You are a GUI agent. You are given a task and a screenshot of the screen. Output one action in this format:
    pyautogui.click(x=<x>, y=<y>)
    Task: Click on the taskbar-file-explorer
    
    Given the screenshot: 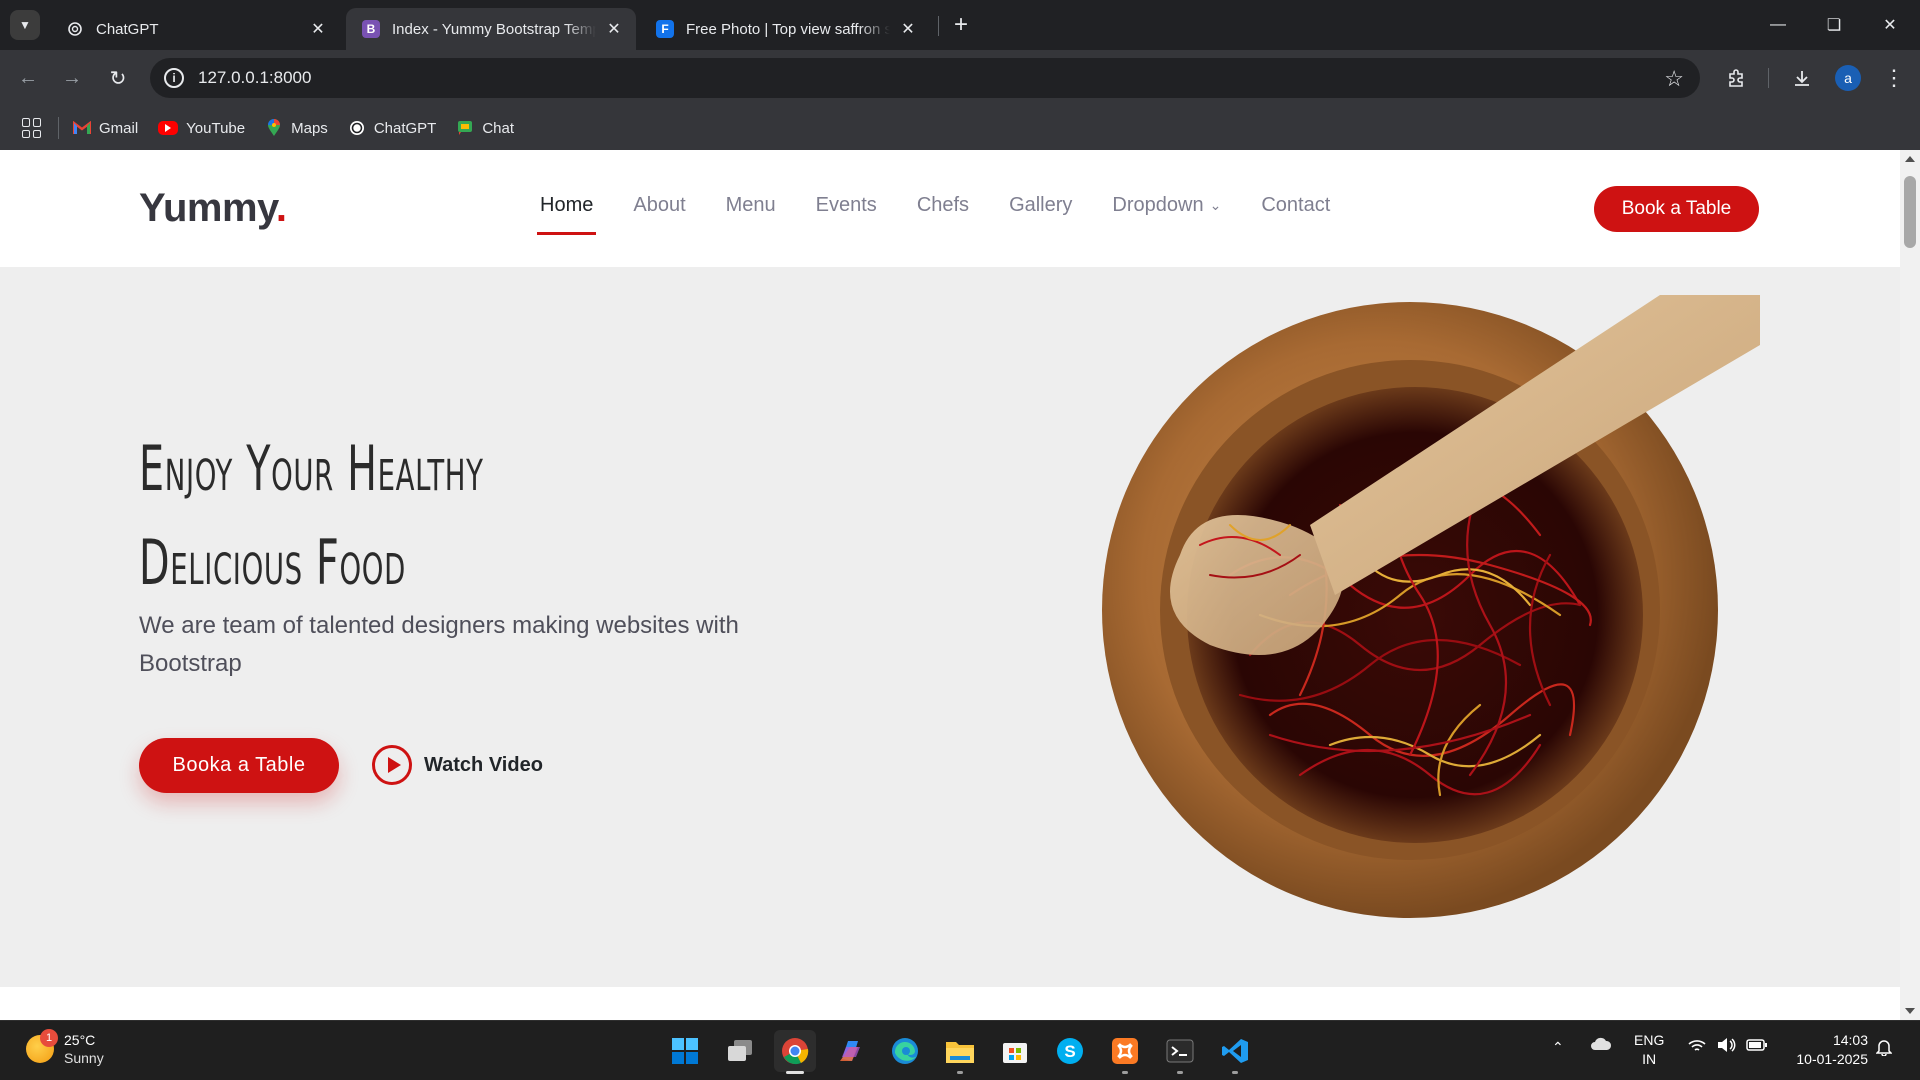 What is the action you would take?
    pyautogui.click(x=960, y=1052)
    